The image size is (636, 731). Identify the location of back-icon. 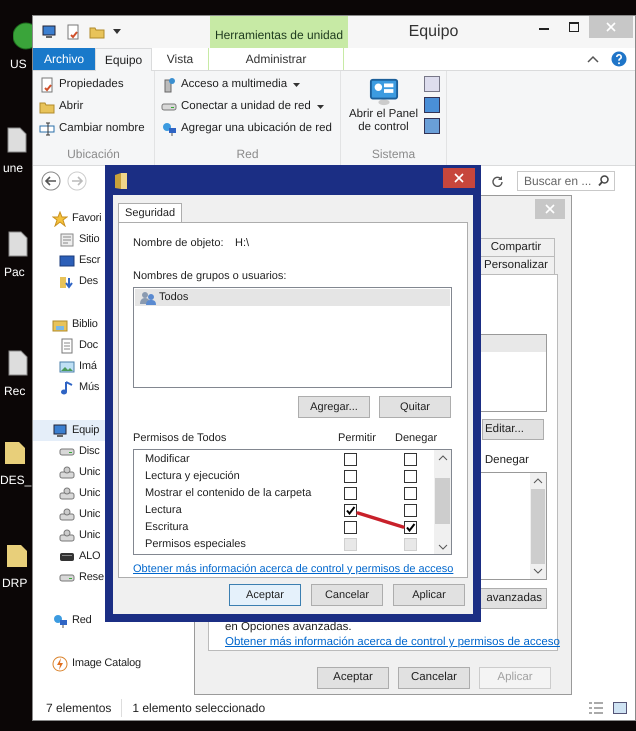
(51, 181).